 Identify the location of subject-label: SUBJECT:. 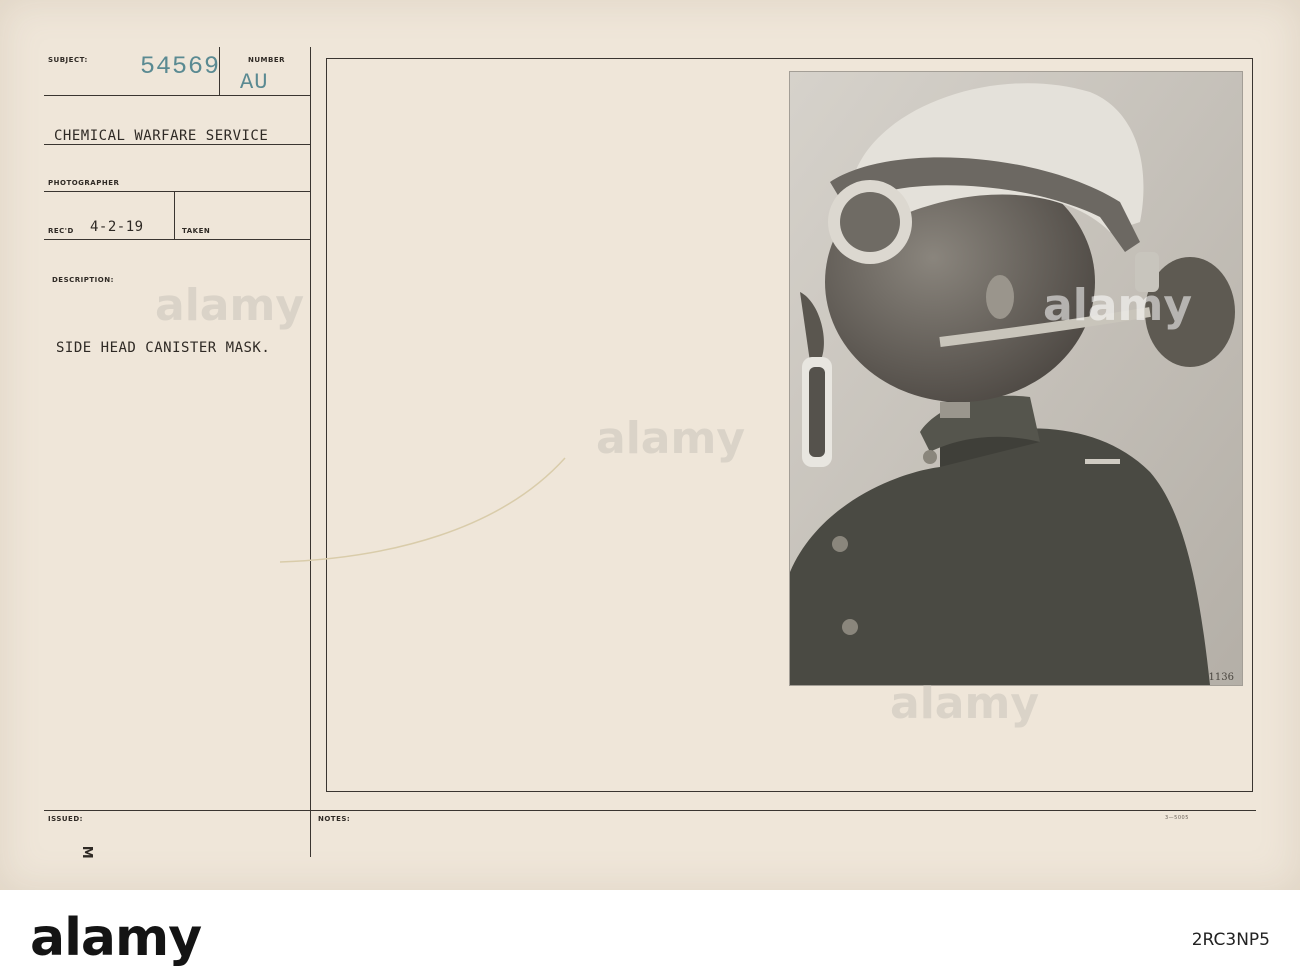
(68, 60).